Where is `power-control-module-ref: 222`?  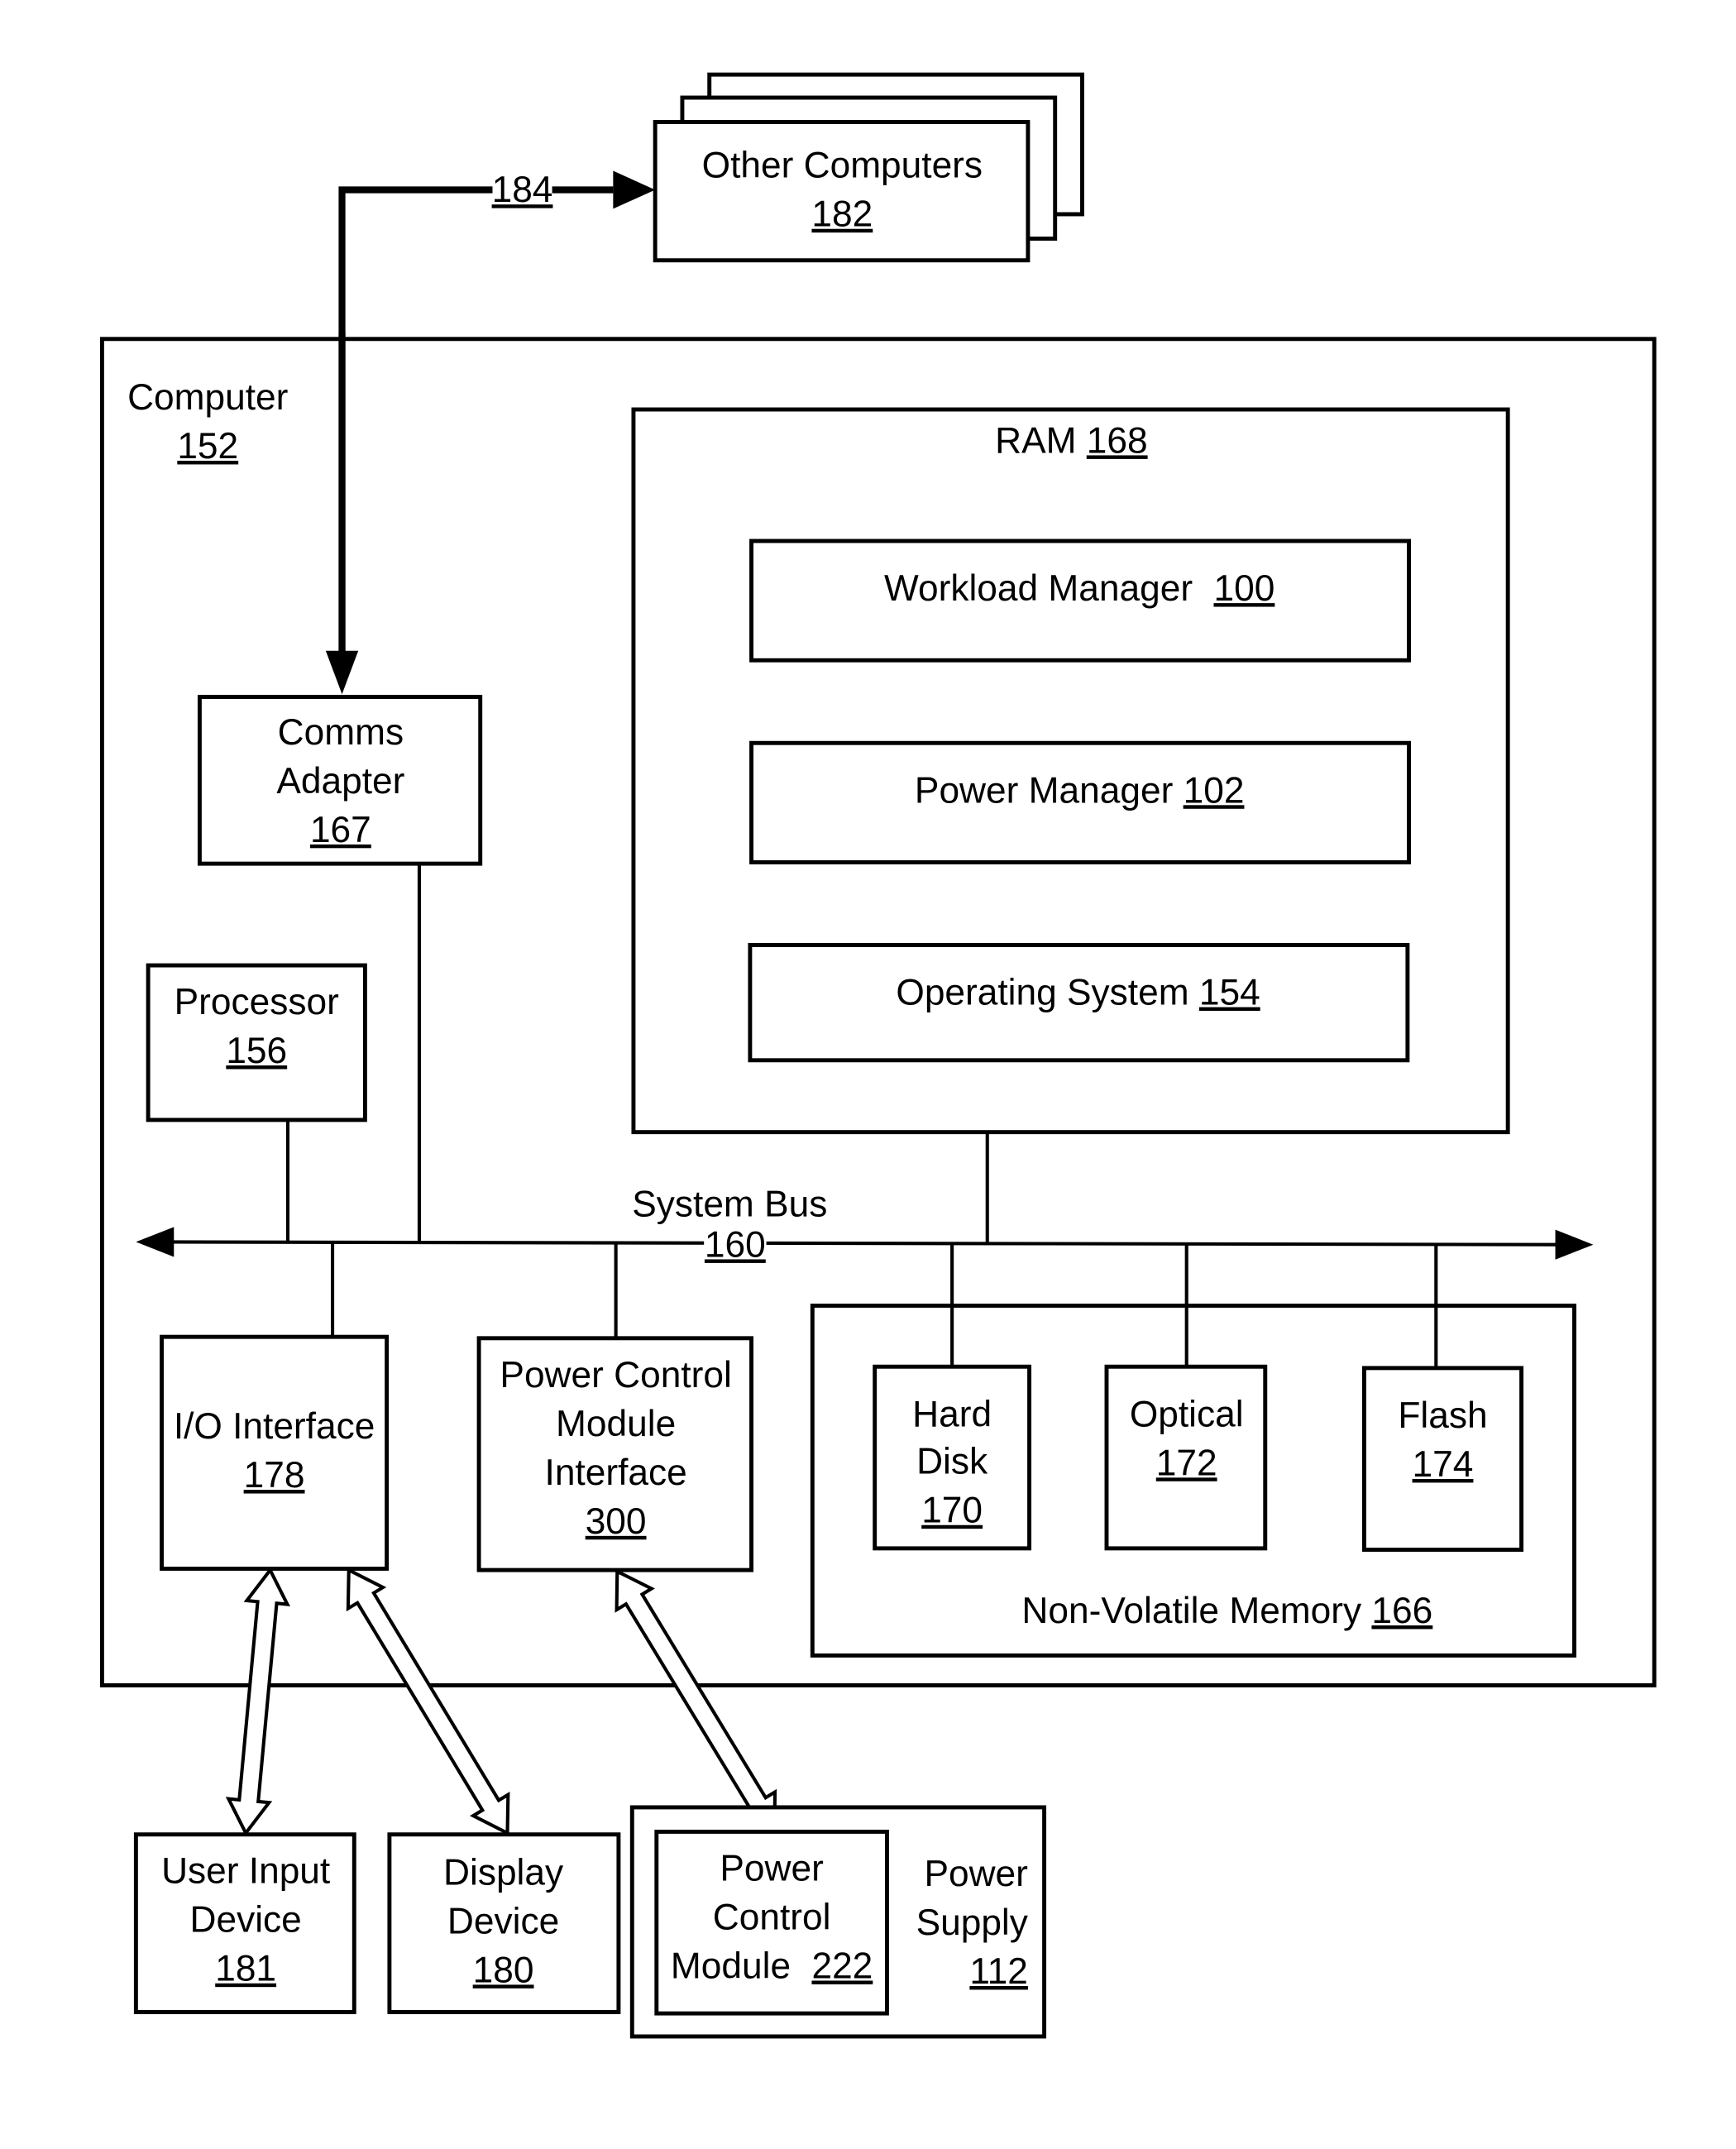
power-control-module-ref: 222 is located at coordinates (842, 1966).